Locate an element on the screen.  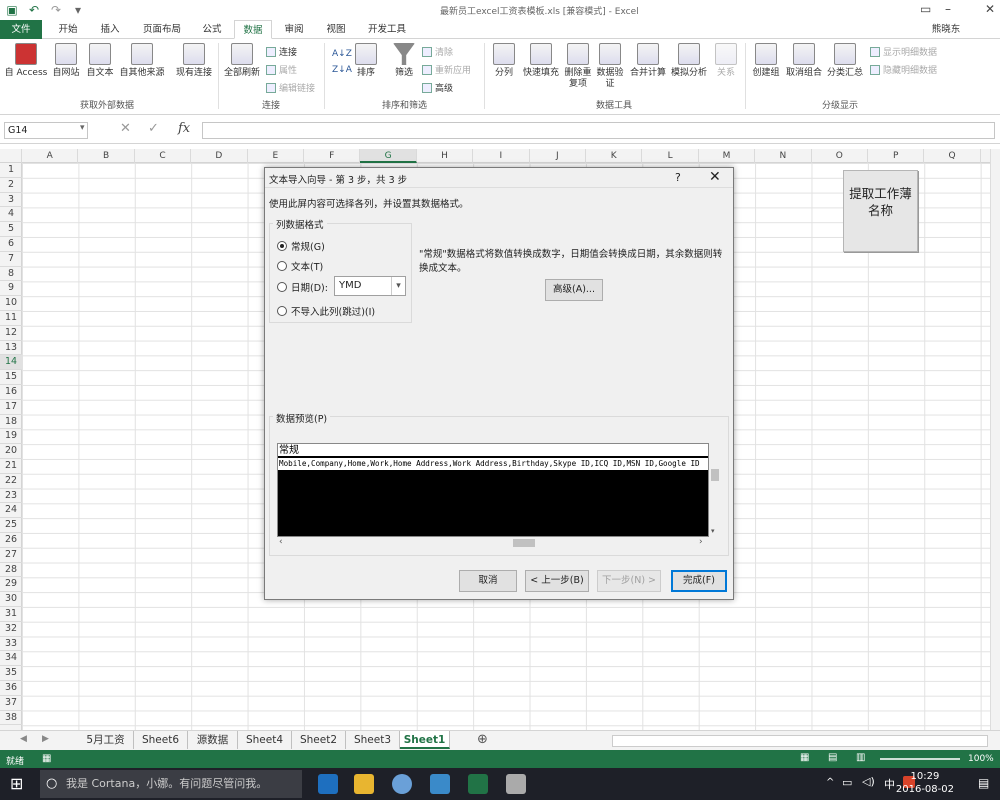
row-header: 29 is located at coordinates (11, 585).